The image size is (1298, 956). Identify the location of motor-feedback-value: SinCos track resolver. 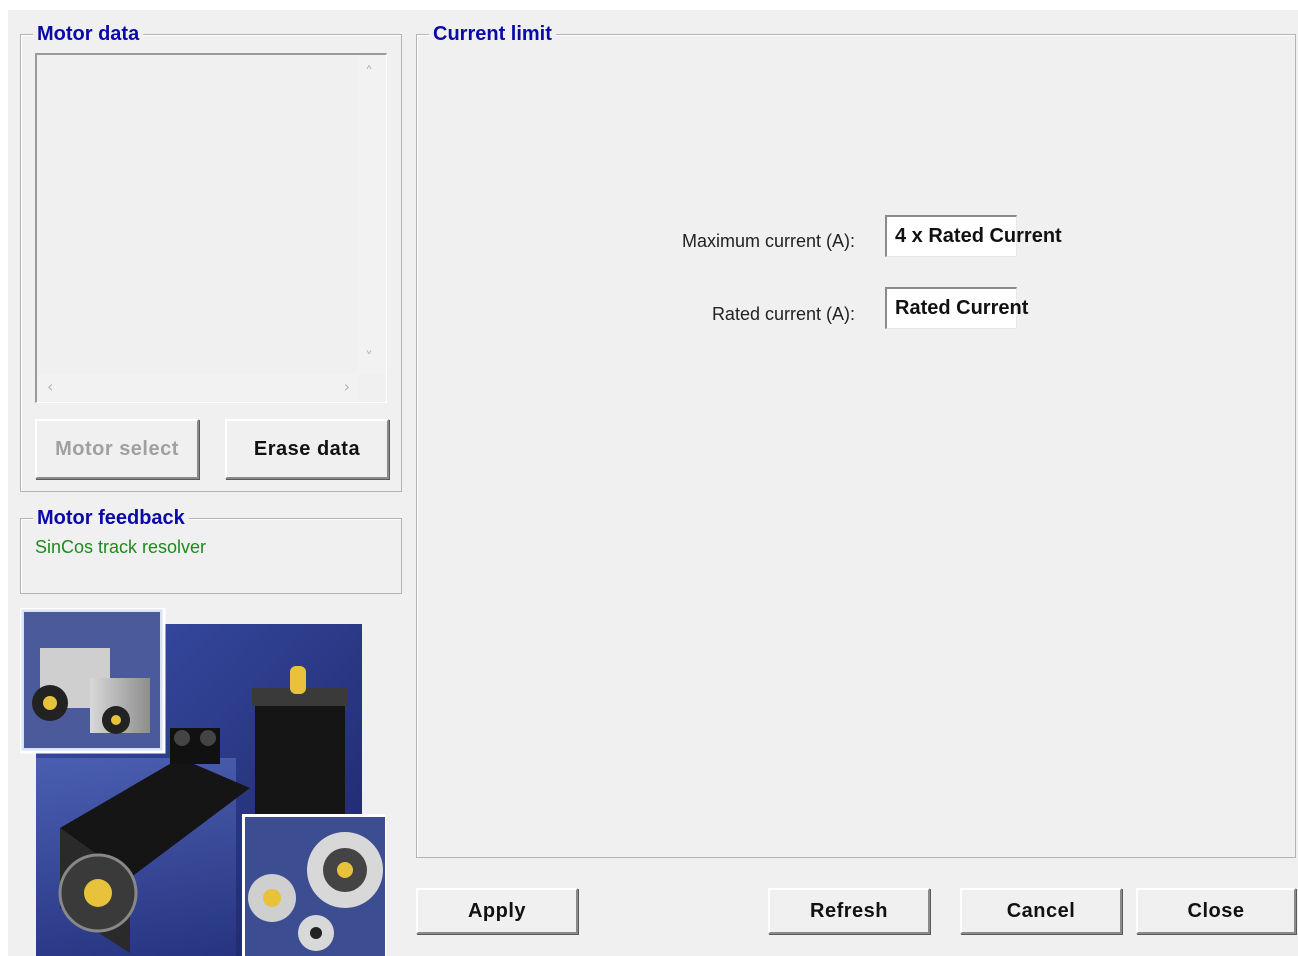
(121, 547).